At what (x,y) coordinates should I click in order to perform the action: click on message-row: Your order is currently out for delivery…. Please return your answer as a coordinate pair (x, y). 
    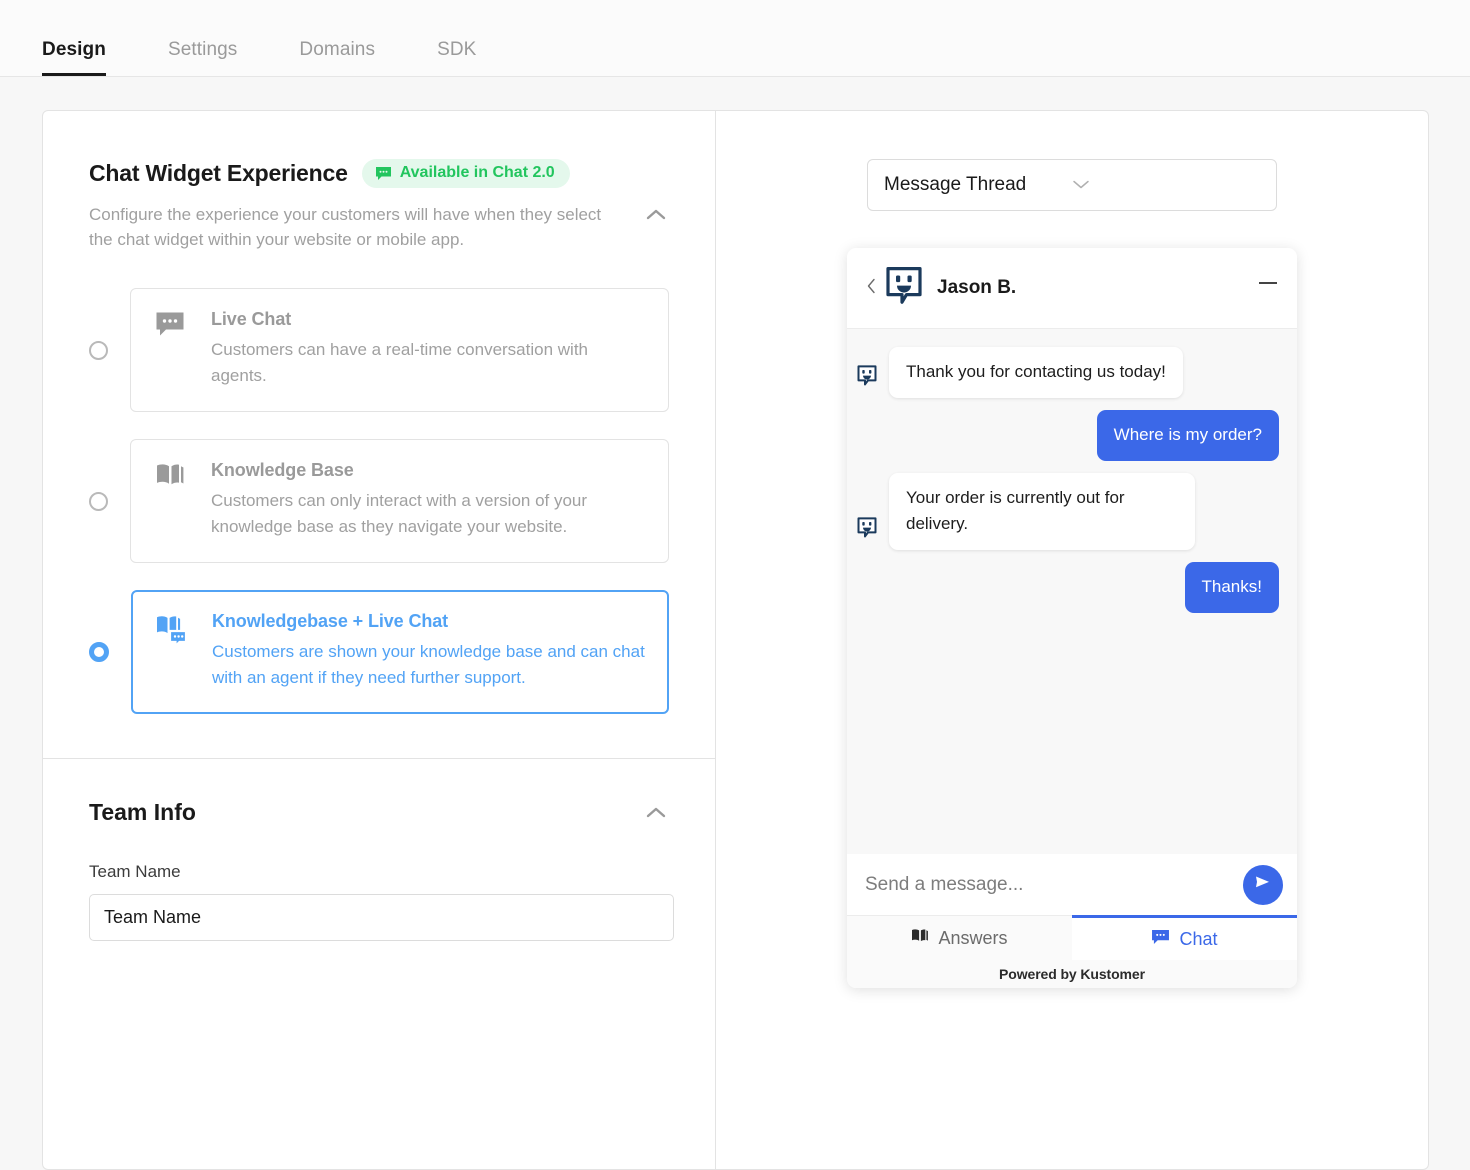
    Looking at the image, I should click on (1068, 511).